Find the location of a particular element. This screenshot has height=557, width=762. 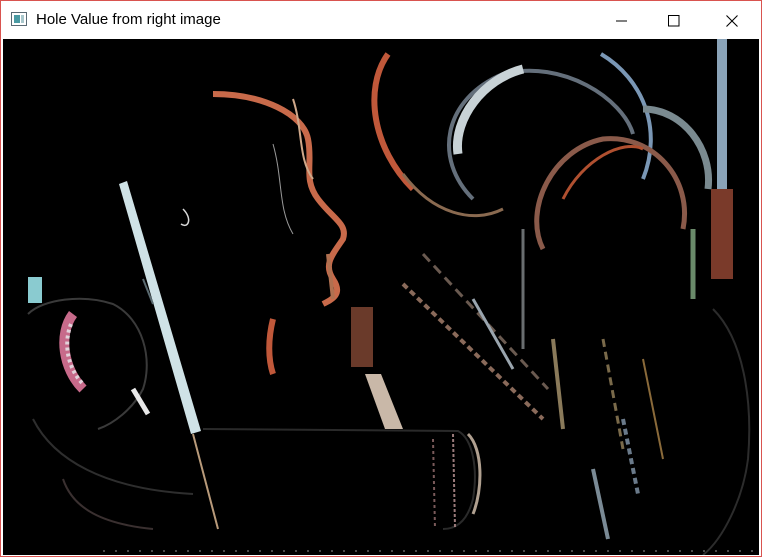

maximize-icon is located at coordinates (674, 21).